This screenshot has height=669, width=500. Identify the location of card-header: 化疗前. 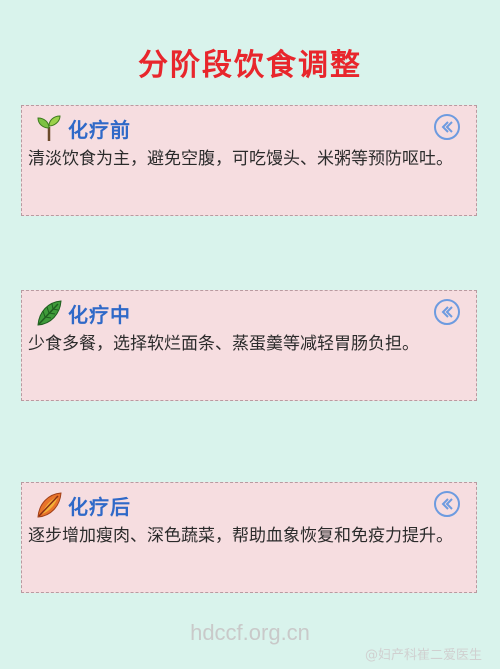
(82, 128).